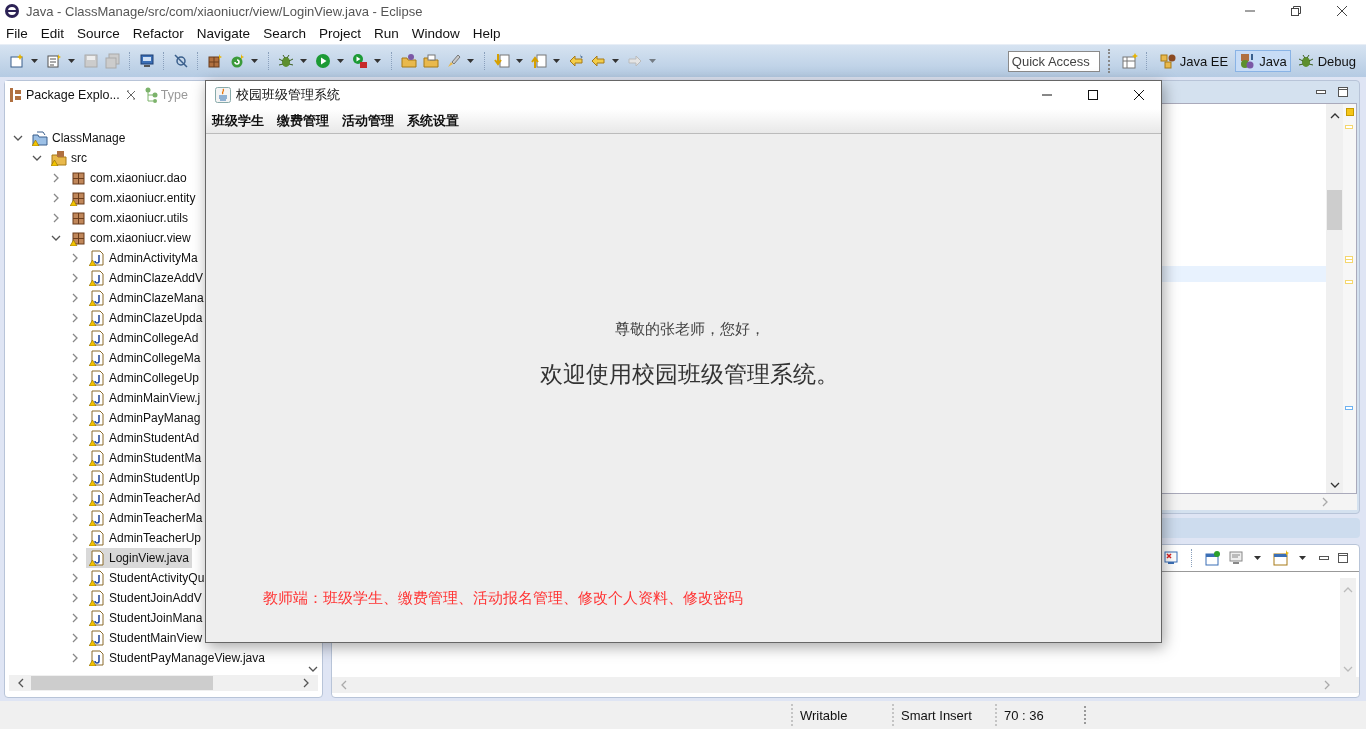 This screenshot has width=1366, height=729. I want to click on tree-item: AdminStudentAd, so click(144, 438).